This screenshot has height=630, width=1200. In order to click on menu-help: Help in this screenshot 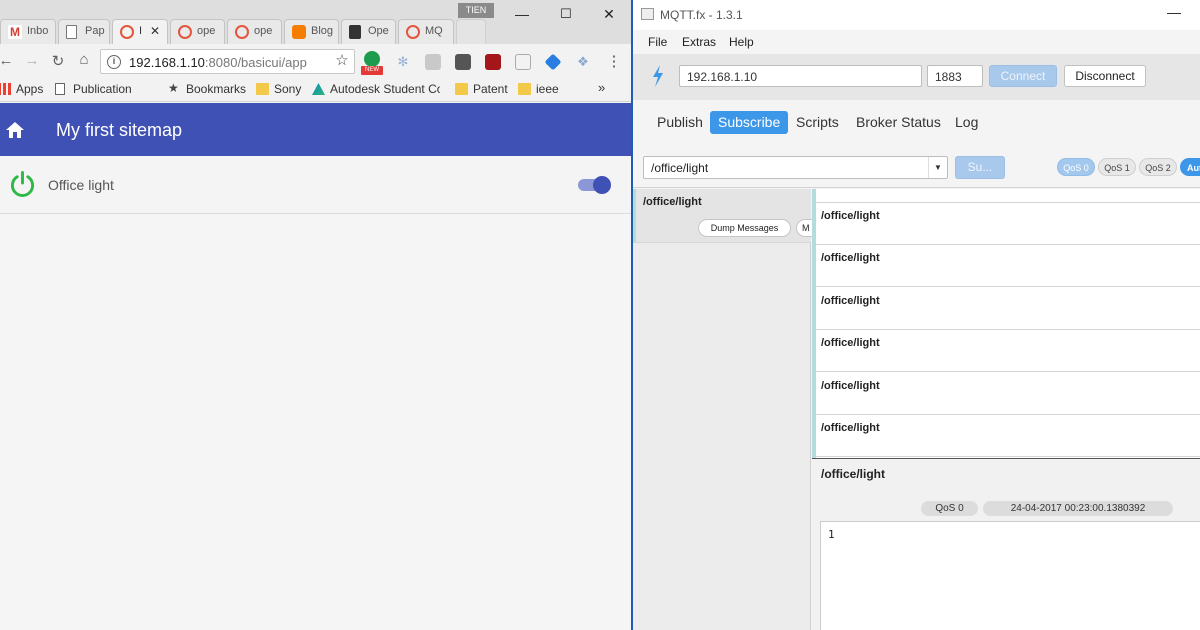, I will do `click(741, 42)`.